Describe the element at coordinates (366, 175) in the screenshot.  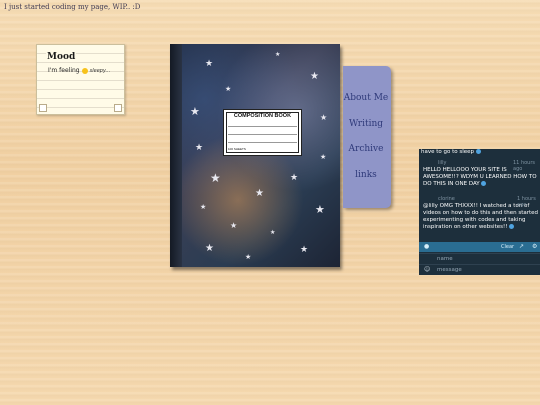
I see `nav-links: links` at that location.